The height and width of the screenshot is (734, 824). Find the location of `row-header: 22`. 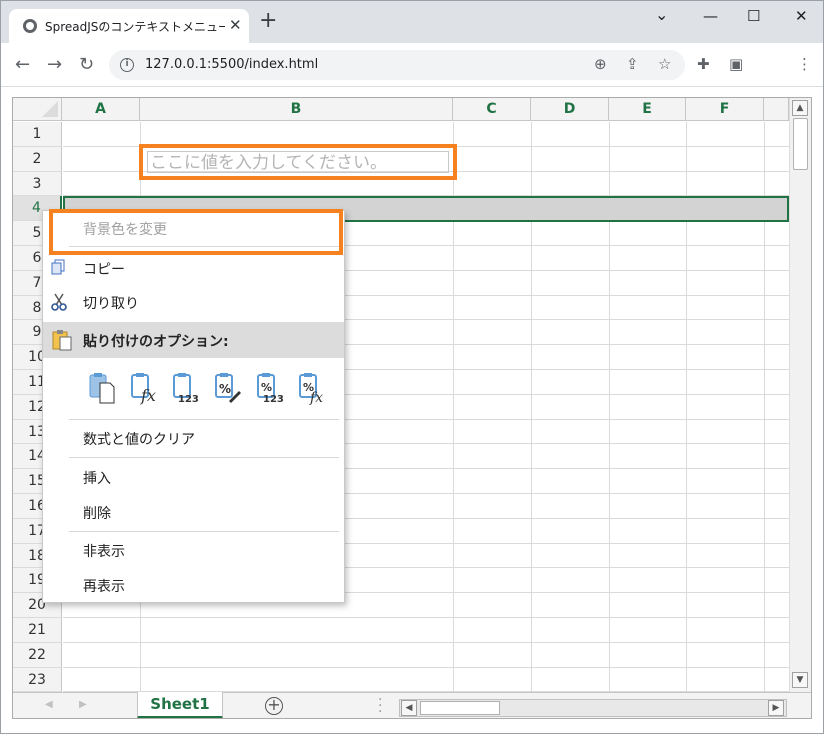

row-header: 22 is located at coordinates (37, 655).